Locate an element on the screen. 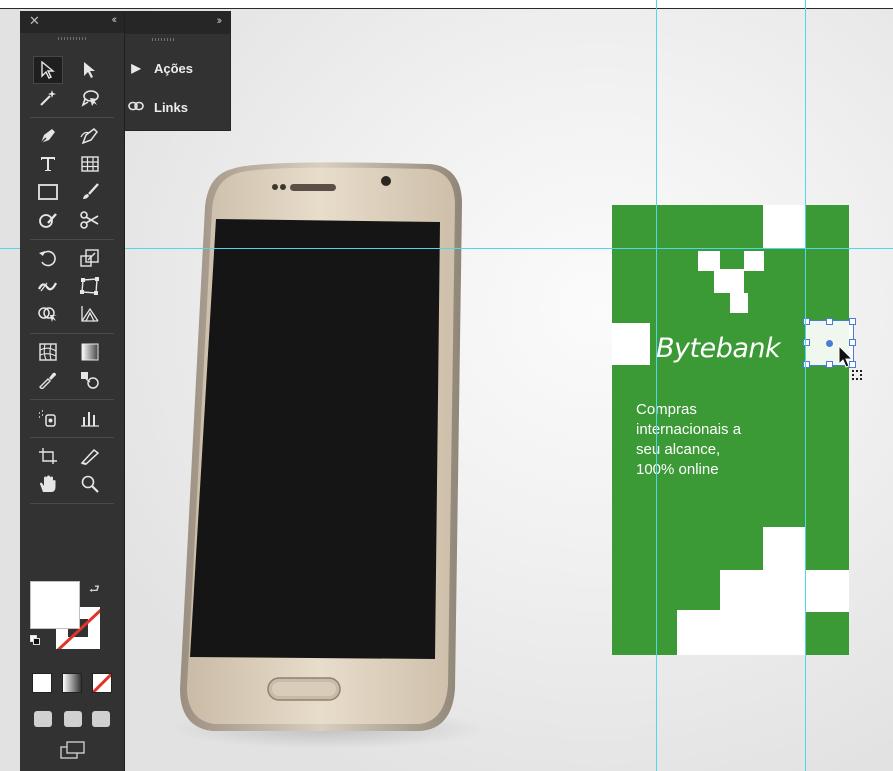 The height and width of the screenshot is (771, 893). fill-swatch is located at coordinates (55, 605).